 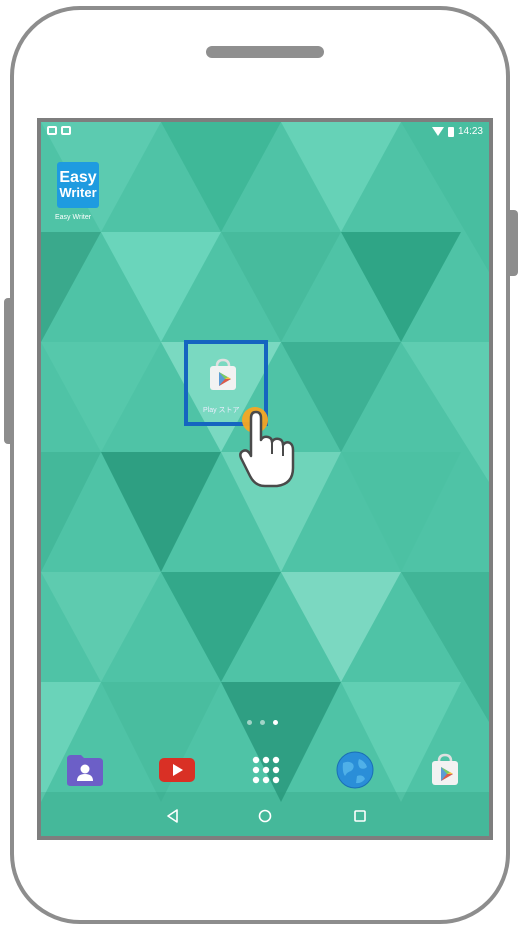 What do you see at coordinates (266, 770) in the screenshot?
I see `app-drawer-icon` at bounding box center [266, 770].